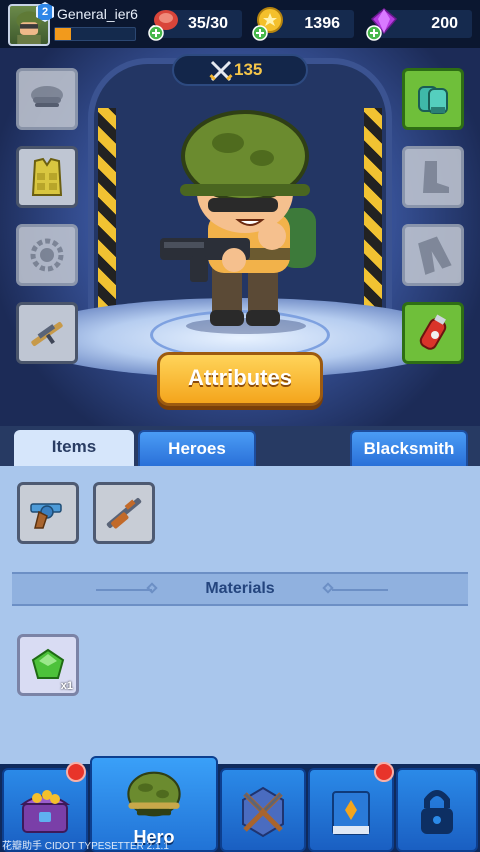 This screenshot has width=480, height=852. I want to click on material-item-green-gem: x1, so click(48, 665).